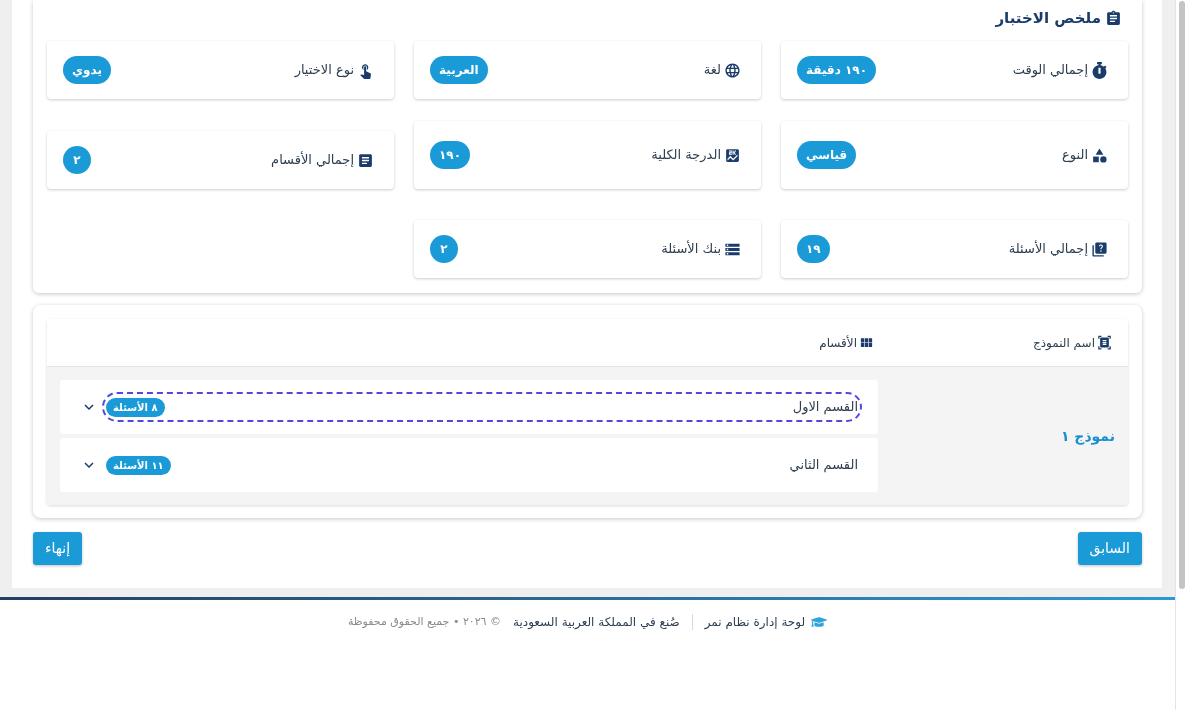 The height and width of the screenshot is (710, 1189). Describe the element at coordinates (732, 155) in the screenshot. I see `score-chart-icon` at that location.